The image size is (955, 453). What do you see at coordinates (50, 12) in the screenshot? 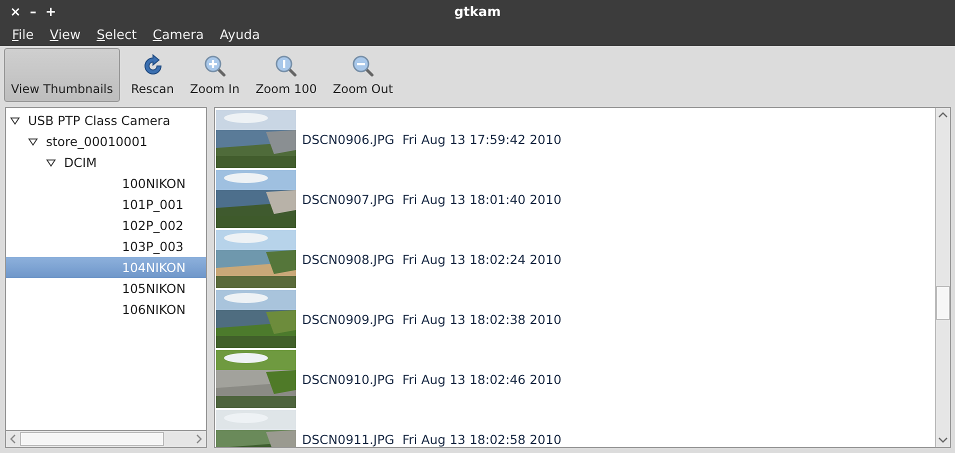
I see `window-control: +` at bounding box center [50, 12].